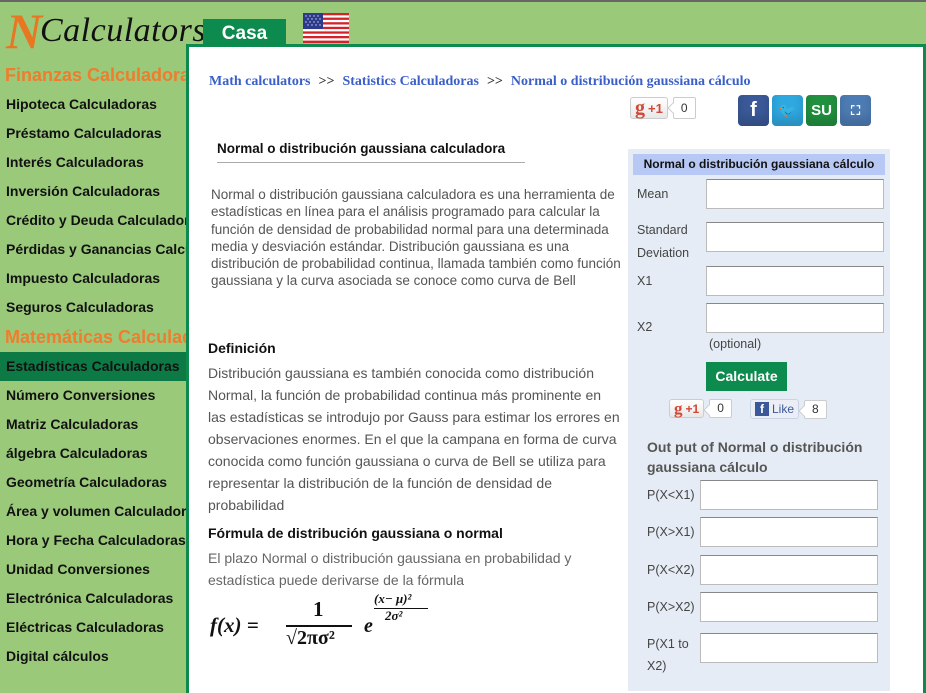  I want to click on sidebar-item-electricas: Eléctricas Calculadoras, so click(93, 627).